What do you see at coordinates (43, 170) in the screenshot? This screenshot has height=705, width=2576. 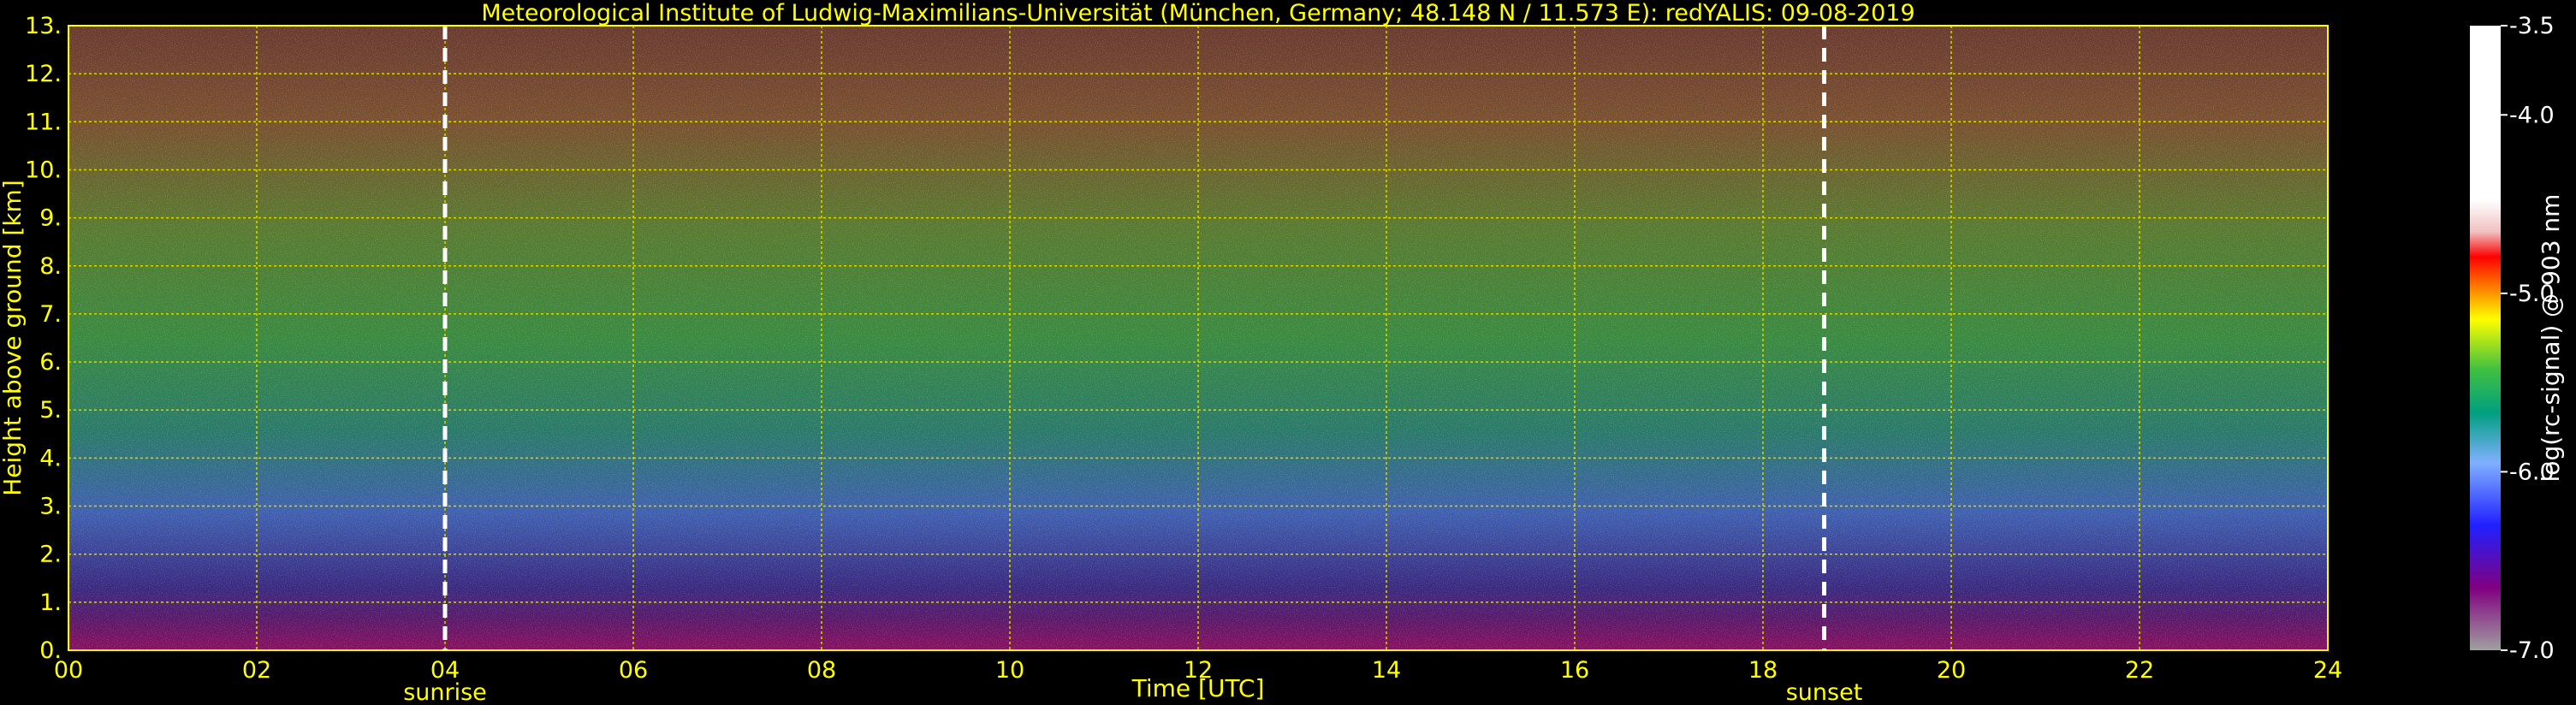 I see `y-tick-label: 10.` at bounding box center [43, 170].